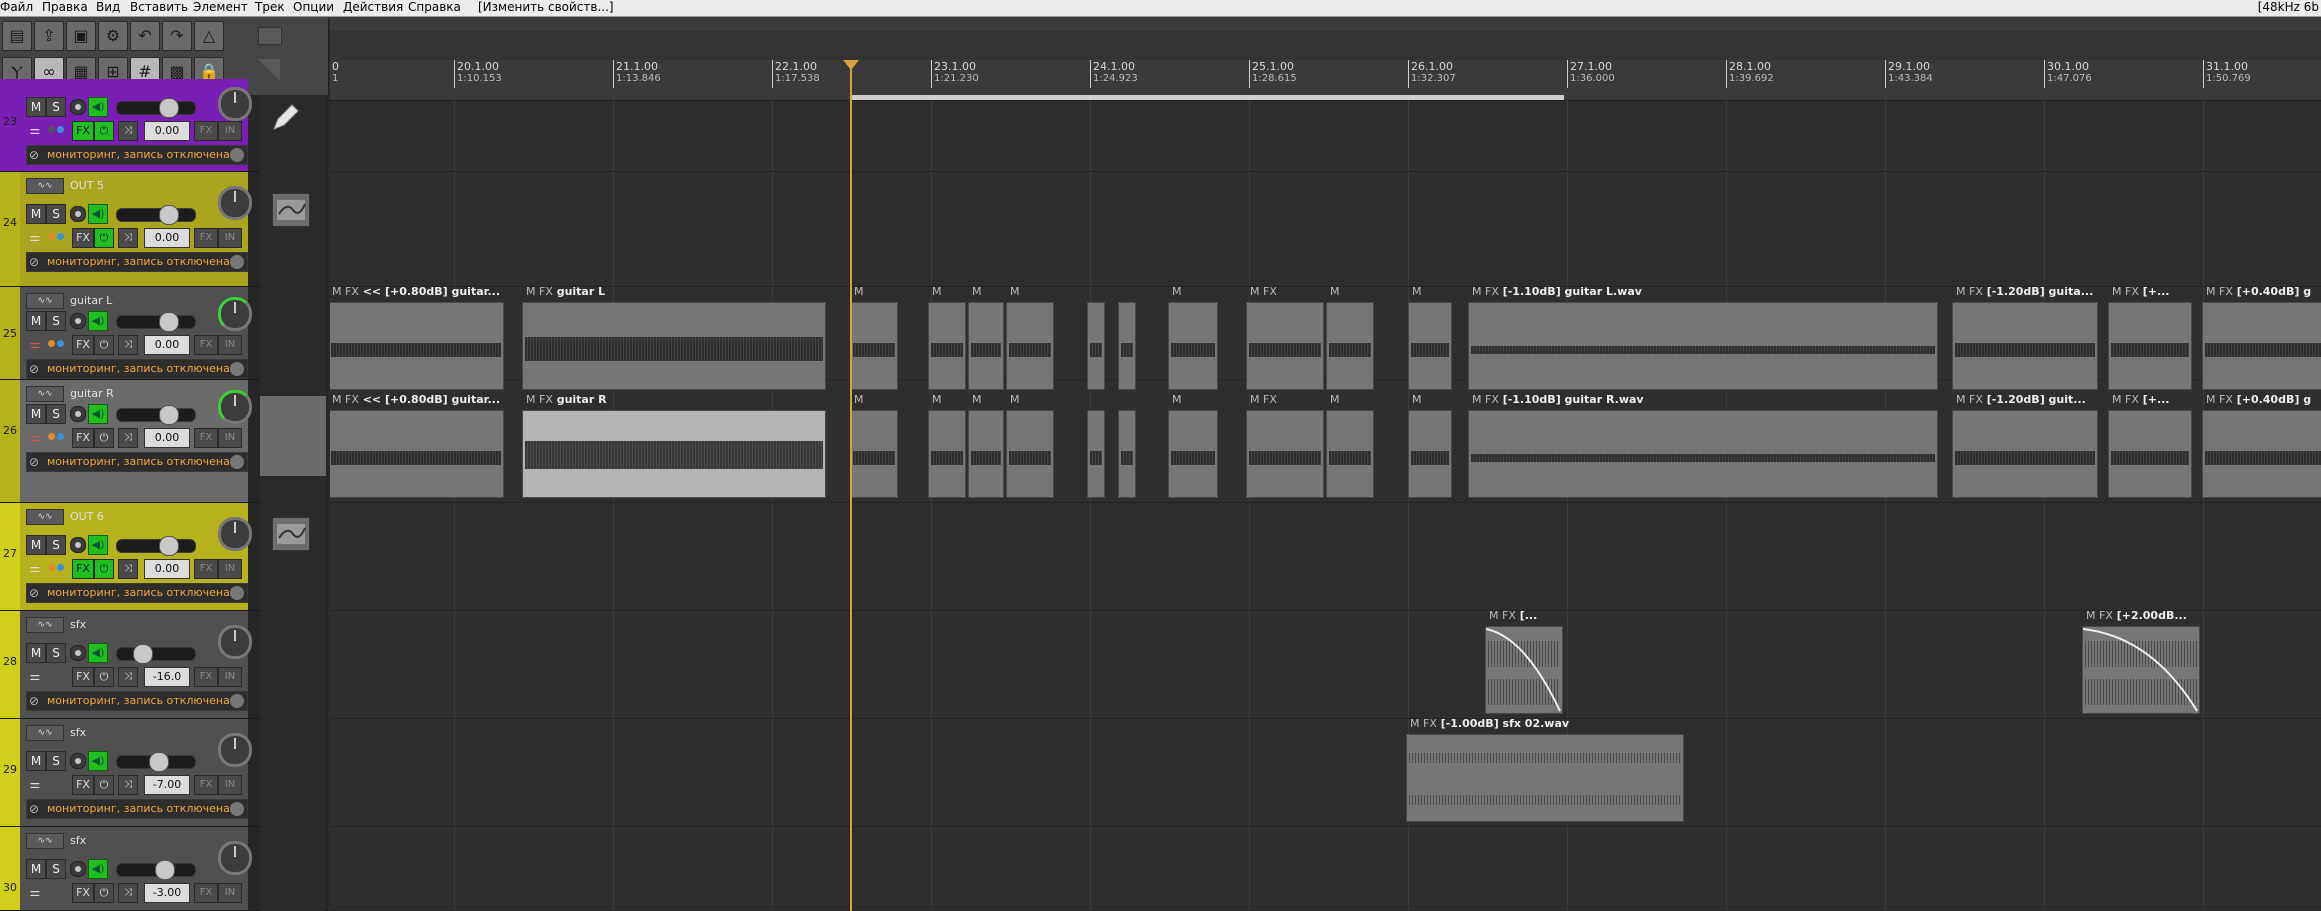 This screenshot has height=911, width=2321. What do you see at coordinates (1557, 291) in the screenshot?
I see `item-label: M FX [-1.10dB] guitar L.wav` at bounding box center [1557, 291].